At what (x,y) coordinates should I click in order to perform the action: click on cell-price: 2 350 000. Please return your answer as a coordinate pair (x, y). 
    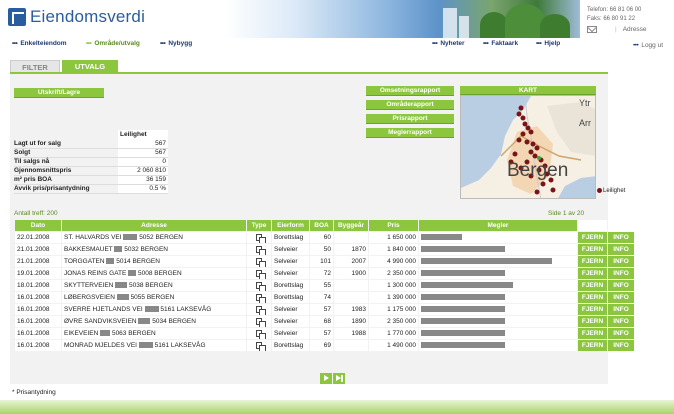
    Looking at the image, I should click on (393, 273).